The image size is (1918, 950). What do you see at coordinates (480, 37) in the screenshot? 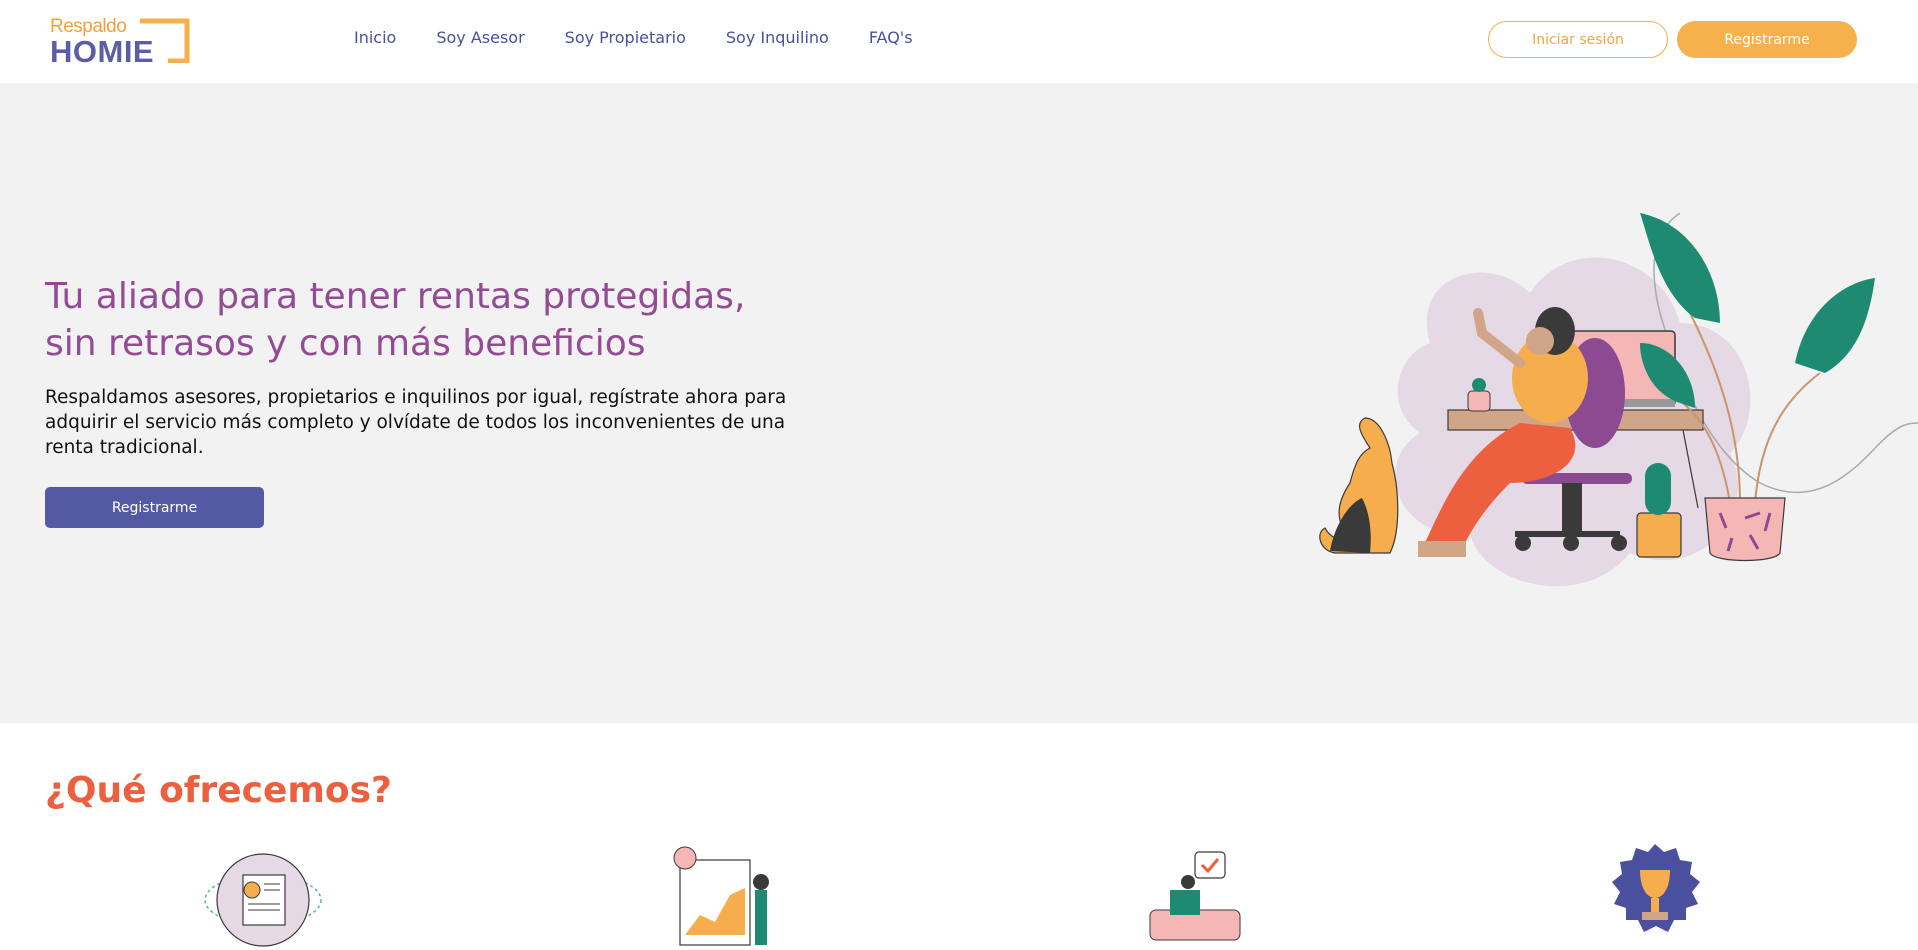
I see `nav-item-soy-asesor: Soy Asesor` at bounding box center [480, 37].